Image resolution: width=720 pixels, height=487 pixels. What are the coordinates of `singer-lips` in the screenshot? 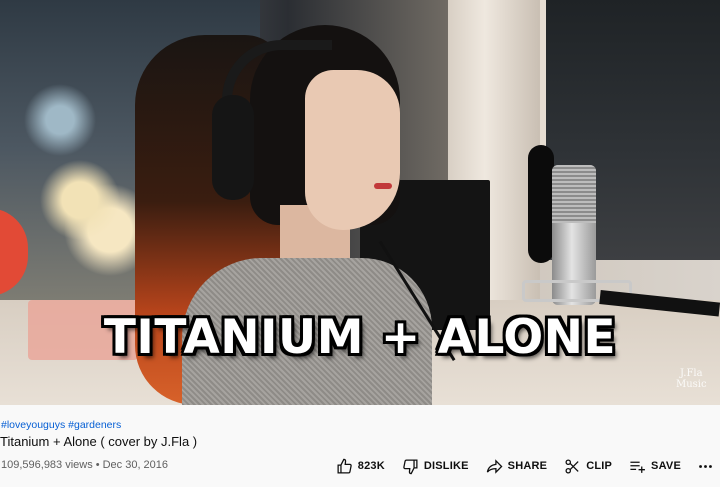 It's located at (383, 186).